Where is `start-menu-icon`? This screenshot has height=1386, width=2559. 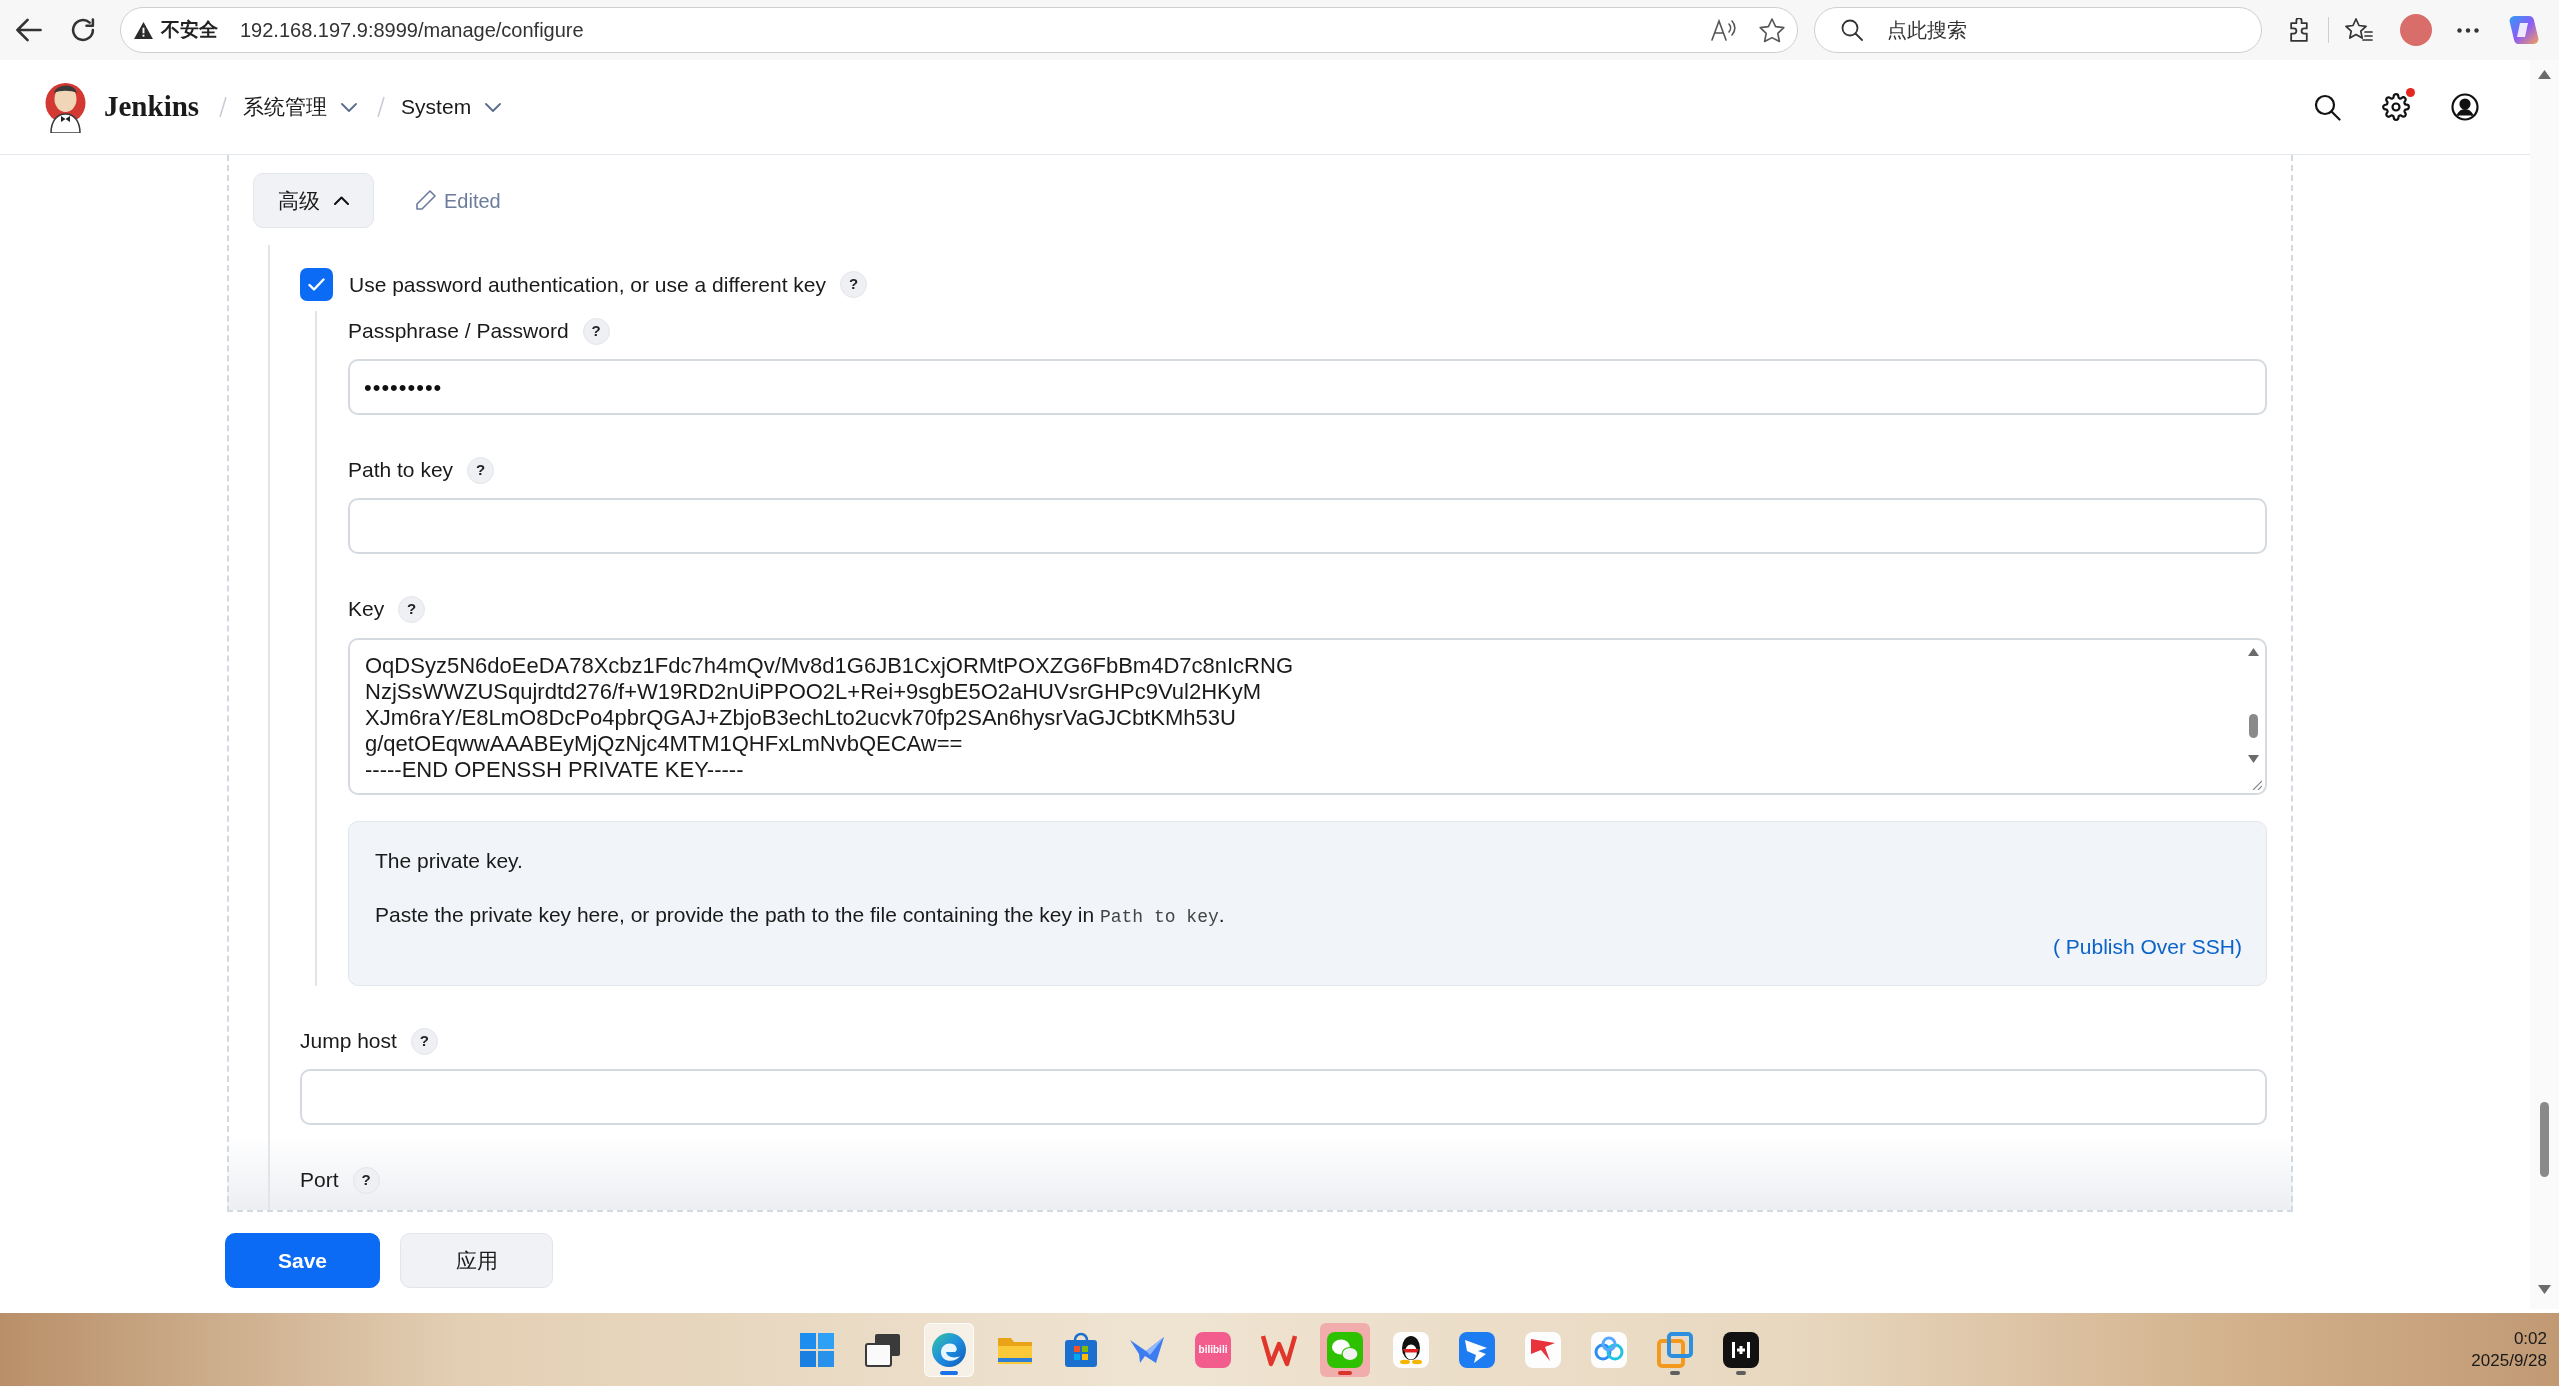
start-menu-icon is located at coordinates (817, 1349).